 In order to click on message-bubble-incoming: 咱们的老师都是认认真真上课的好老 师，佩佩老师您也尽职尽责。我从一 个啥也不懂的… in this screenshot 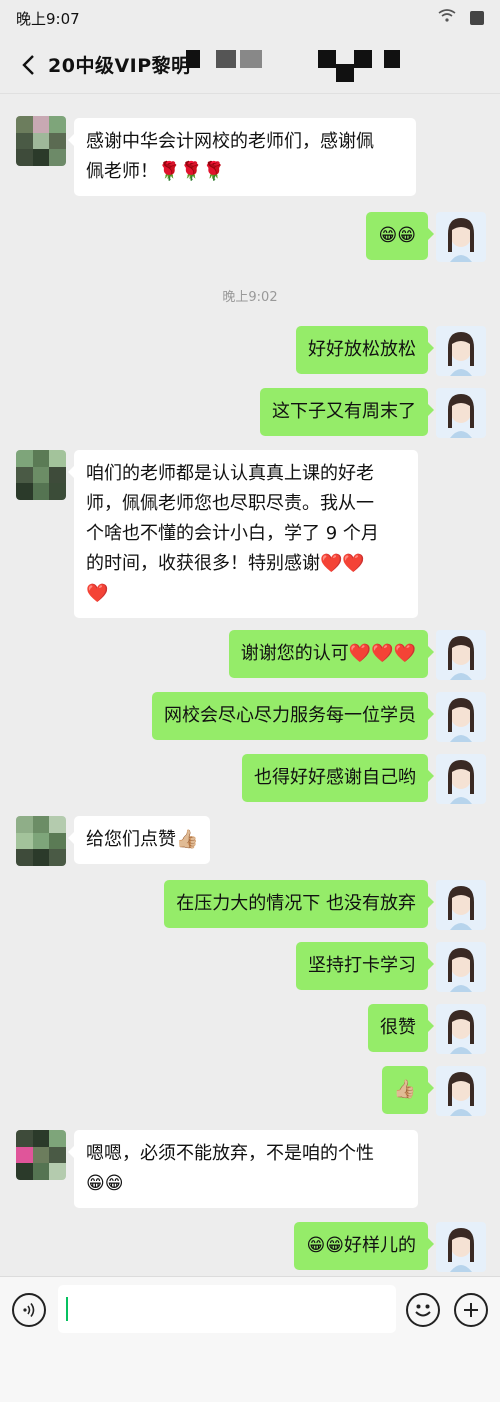, I will do `click(243, 534)`.